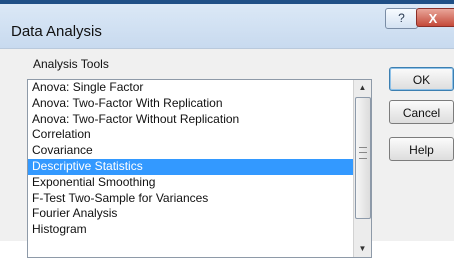  What do you see at coordinates (421, 149) in the screenshot?
I see `help-button: Help` at bounding box center [421, 149].